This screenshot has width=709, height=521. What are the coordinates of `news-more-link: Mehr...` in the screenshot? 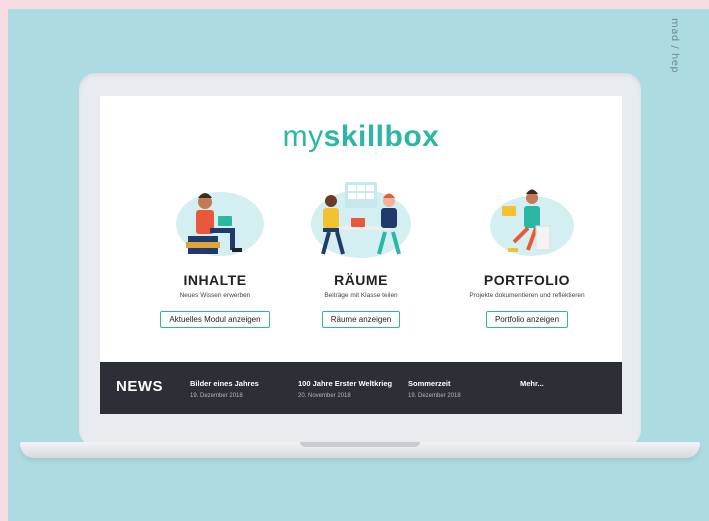 It's located at (550, 383).